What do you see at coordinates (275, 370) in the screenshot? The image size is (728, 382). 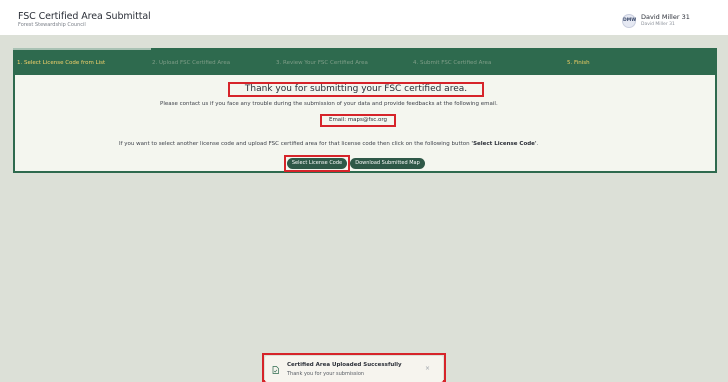 I see `document-check-icon` at bounding box center [275, 370].